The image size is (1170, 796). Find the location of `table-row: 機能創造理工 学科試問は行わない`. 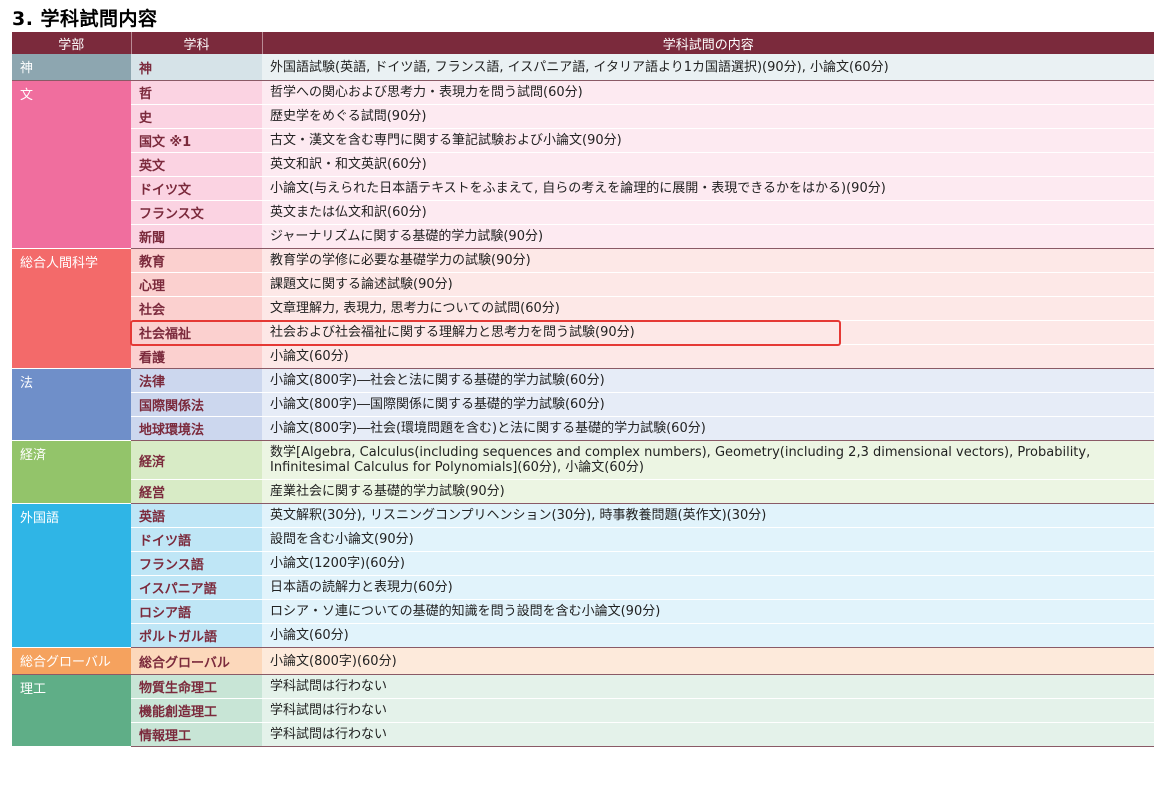

table-row: 機能創造理工 学科試問は行わない is located at coordinates (583, 710).